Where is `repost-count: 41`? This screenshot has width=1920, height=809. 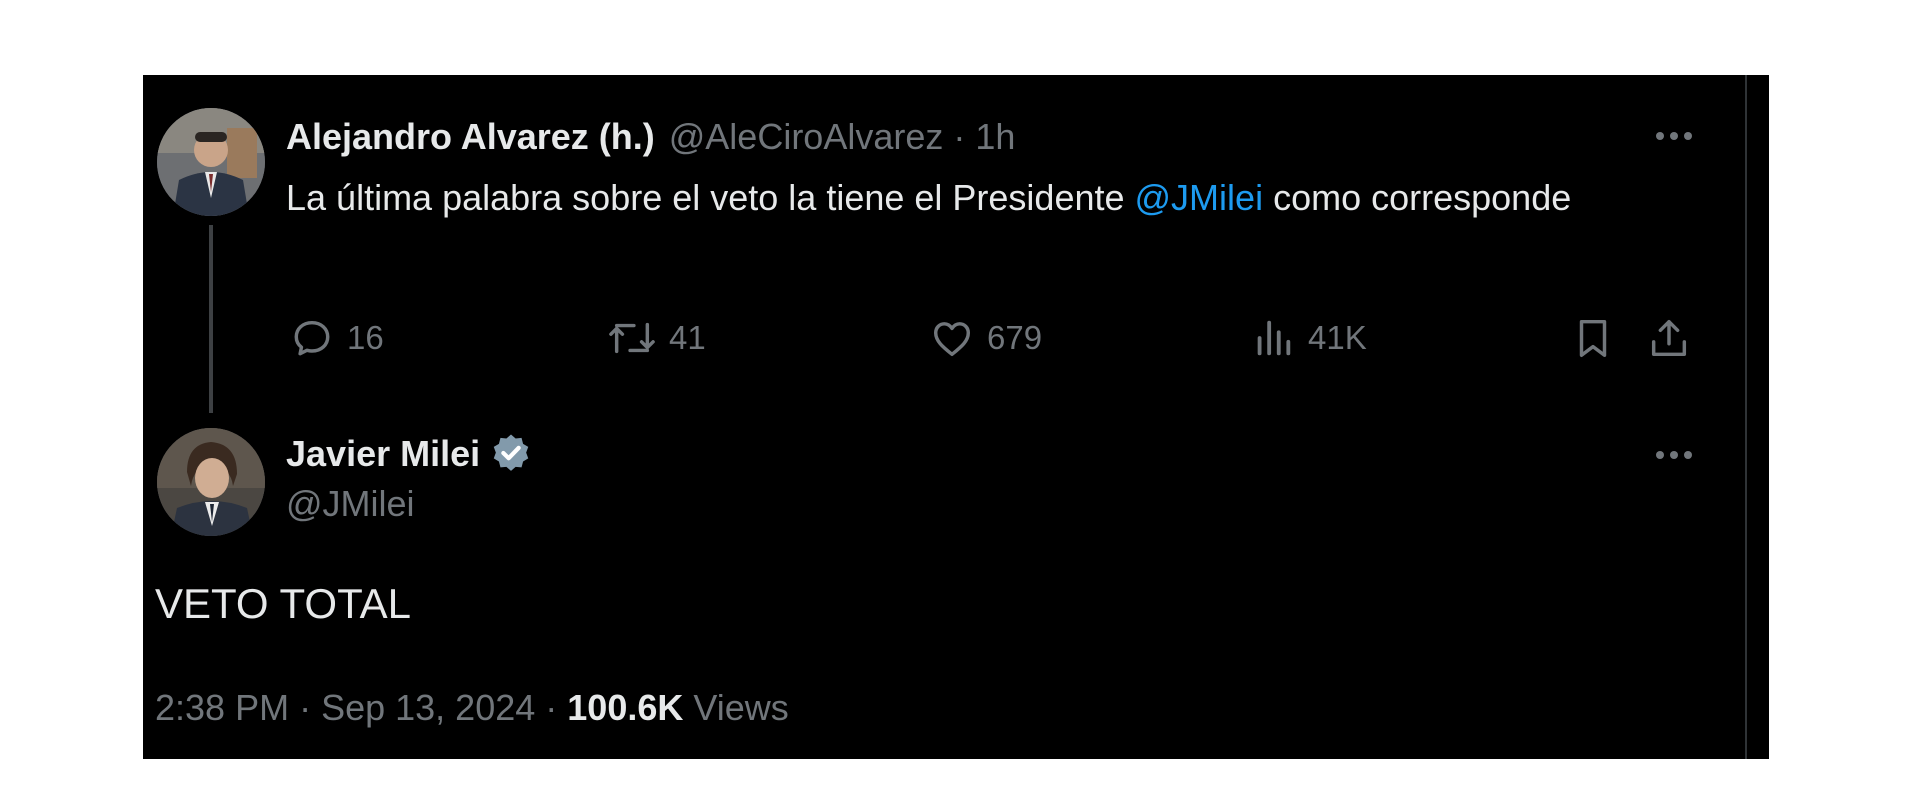 repost-count: 41 is located at coordinates (687, 337).